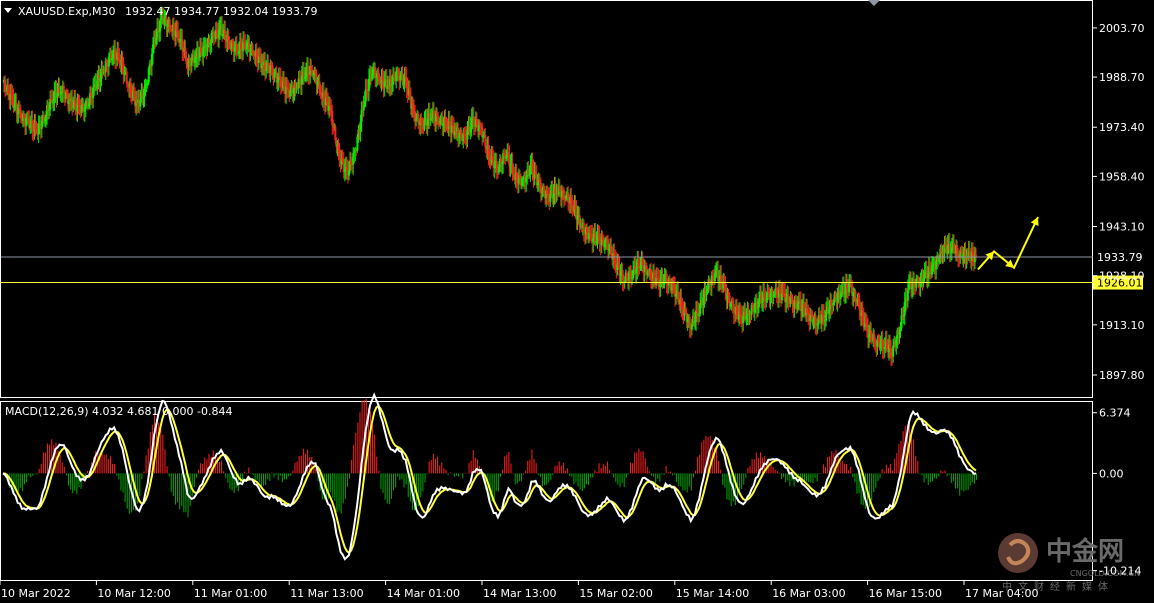 The width and height of the screenshot is (1154, 603). What do you see at coordinates (326, 593) in the screenshot?
I see `x-tick-label: 11 Mar 13:00` at bounding box center [326, 593].